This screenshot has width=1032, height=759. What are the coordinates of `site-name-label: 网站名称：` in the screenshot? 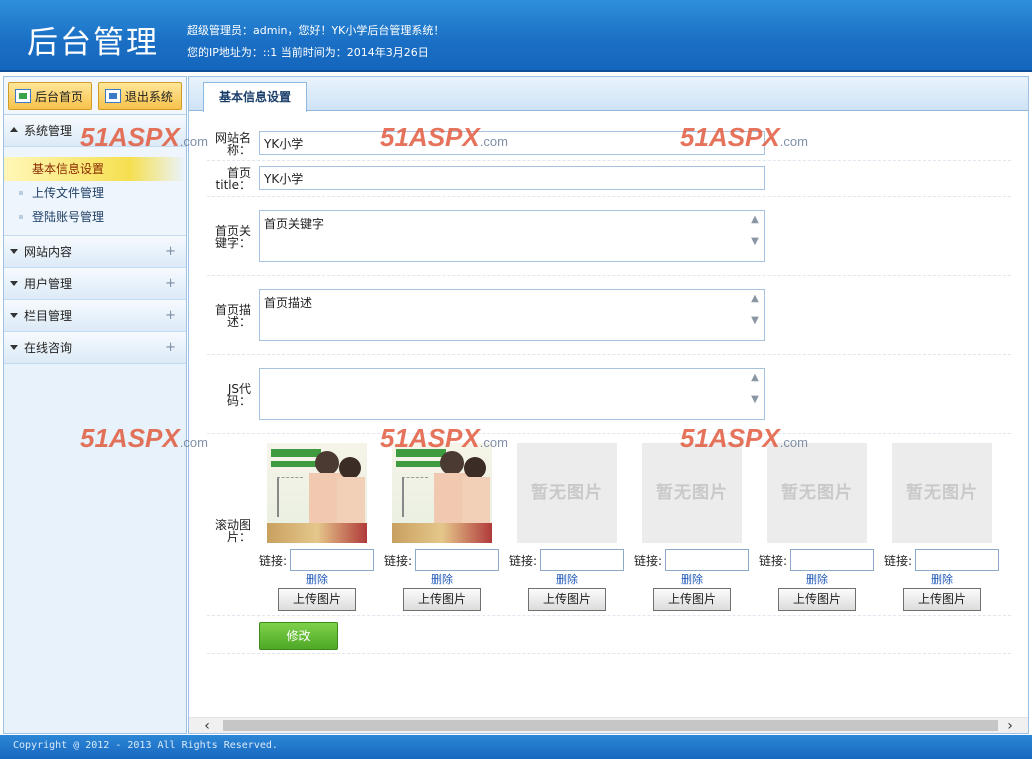 It's located at (232, 144).